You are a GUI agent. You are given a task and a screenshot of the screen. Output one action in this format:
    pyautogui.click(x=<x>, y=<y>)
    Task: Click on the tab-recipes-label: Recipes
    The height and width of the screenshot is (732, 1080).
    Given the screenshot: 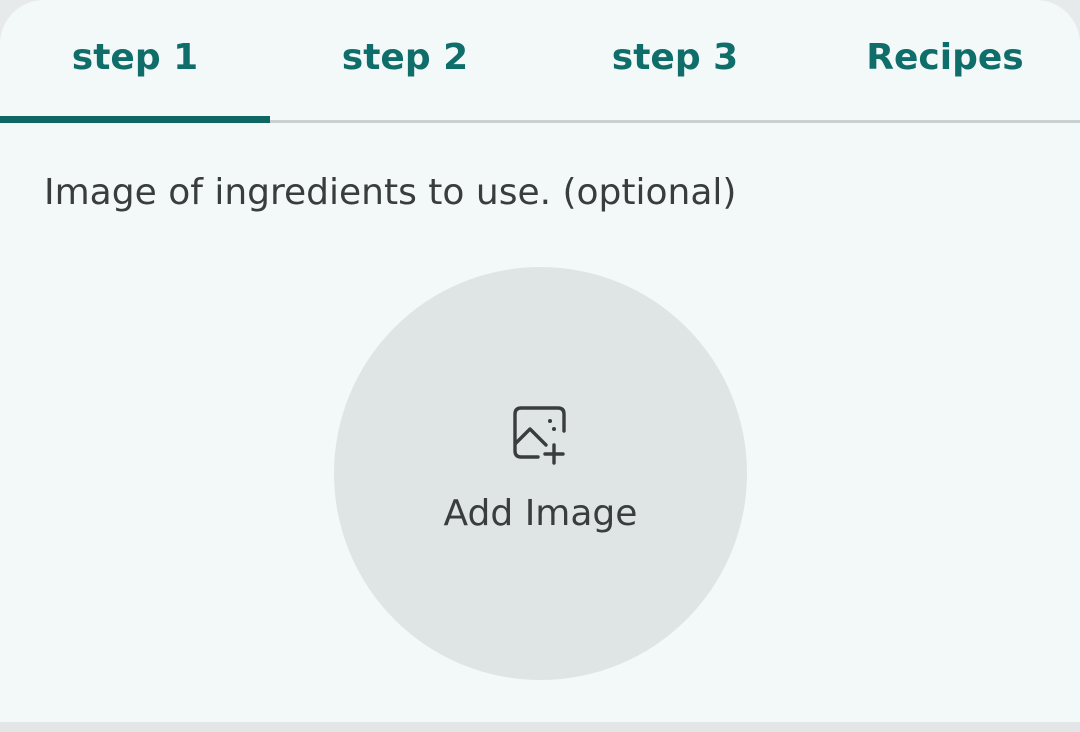 What is the action you would take?
    pyautogui.click(x=945, y=57)
    